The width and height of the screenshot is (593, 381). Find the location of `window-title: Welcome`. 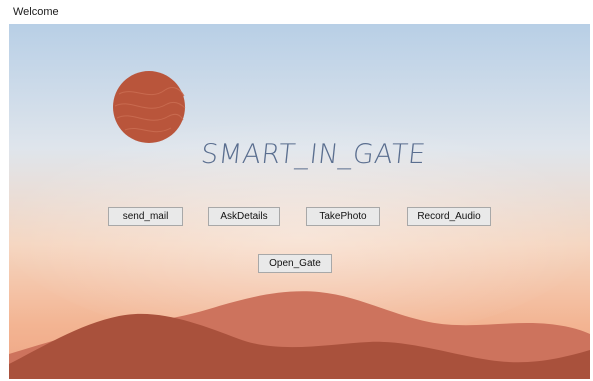

window-title: Welcome is located at coordinates (36, 12).